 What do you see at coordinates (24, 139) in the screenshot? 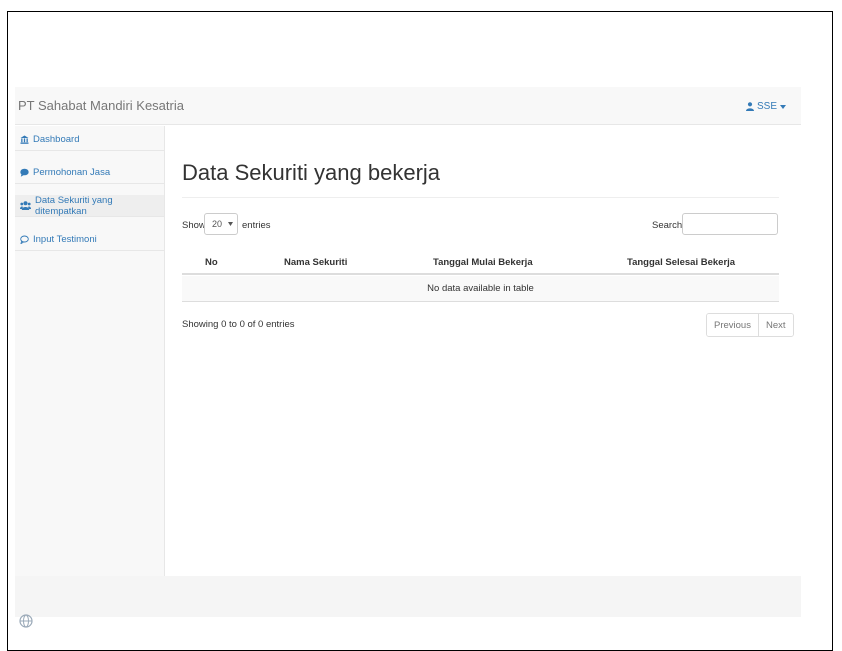
I see `bank-icon` at bounding box center [24, 139].